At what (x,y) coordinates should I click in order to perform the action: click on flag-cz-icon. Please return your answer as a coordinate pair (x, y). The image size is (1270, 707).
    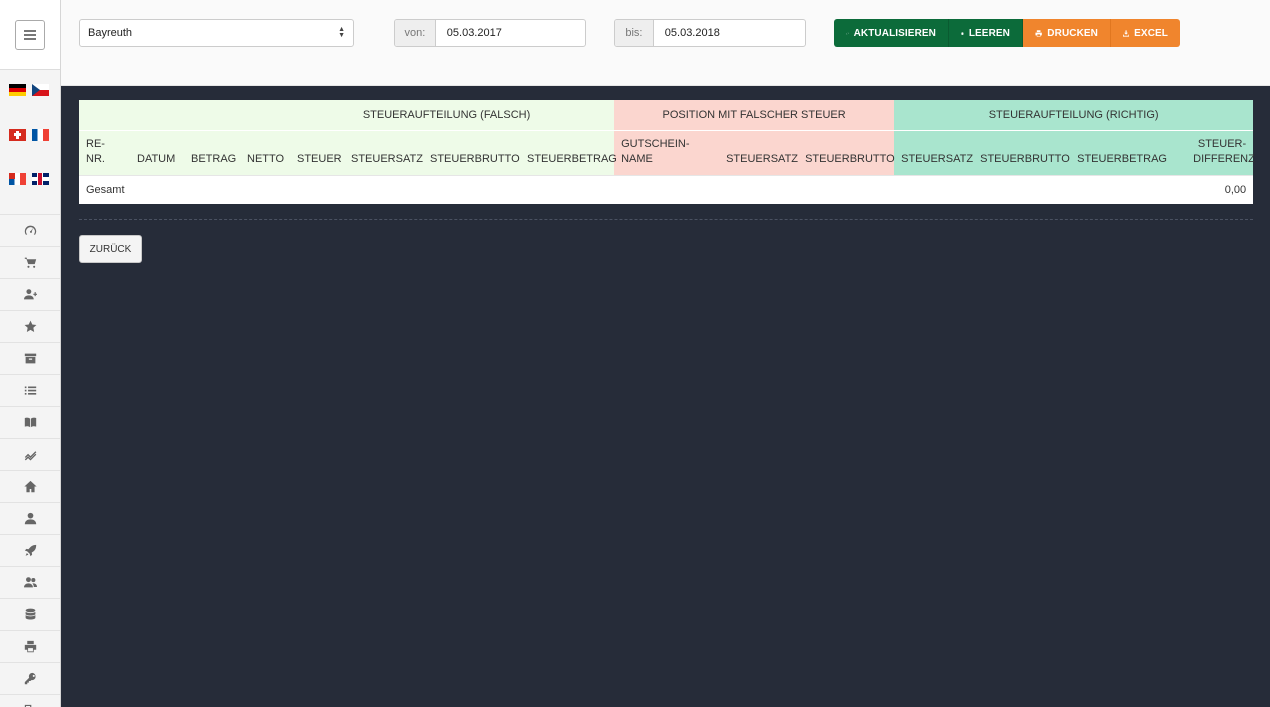
    Looking at the image, I should click on (40, 90).